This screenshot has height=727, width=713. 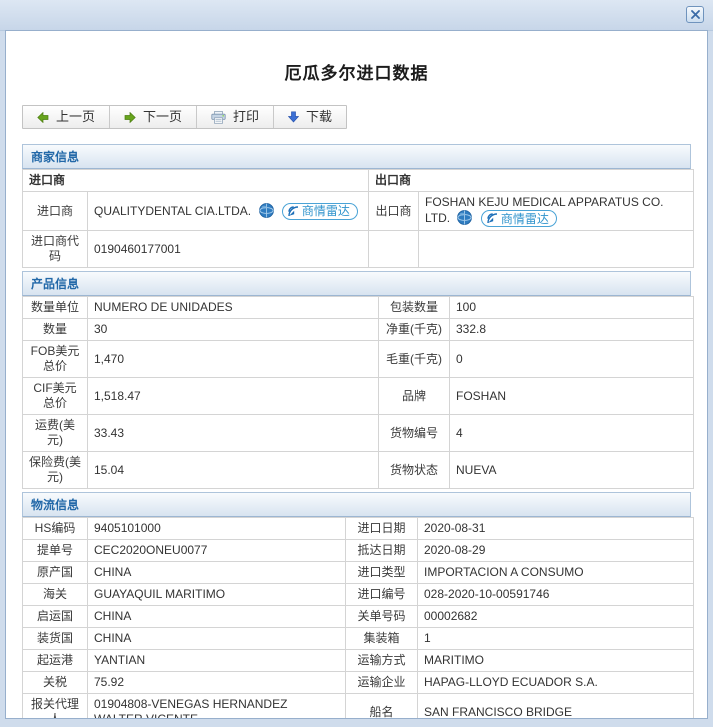 What do you see at coordinates (218, 117) in the screenshot?
I see `printer-icon` at bounding box center [218, 117].